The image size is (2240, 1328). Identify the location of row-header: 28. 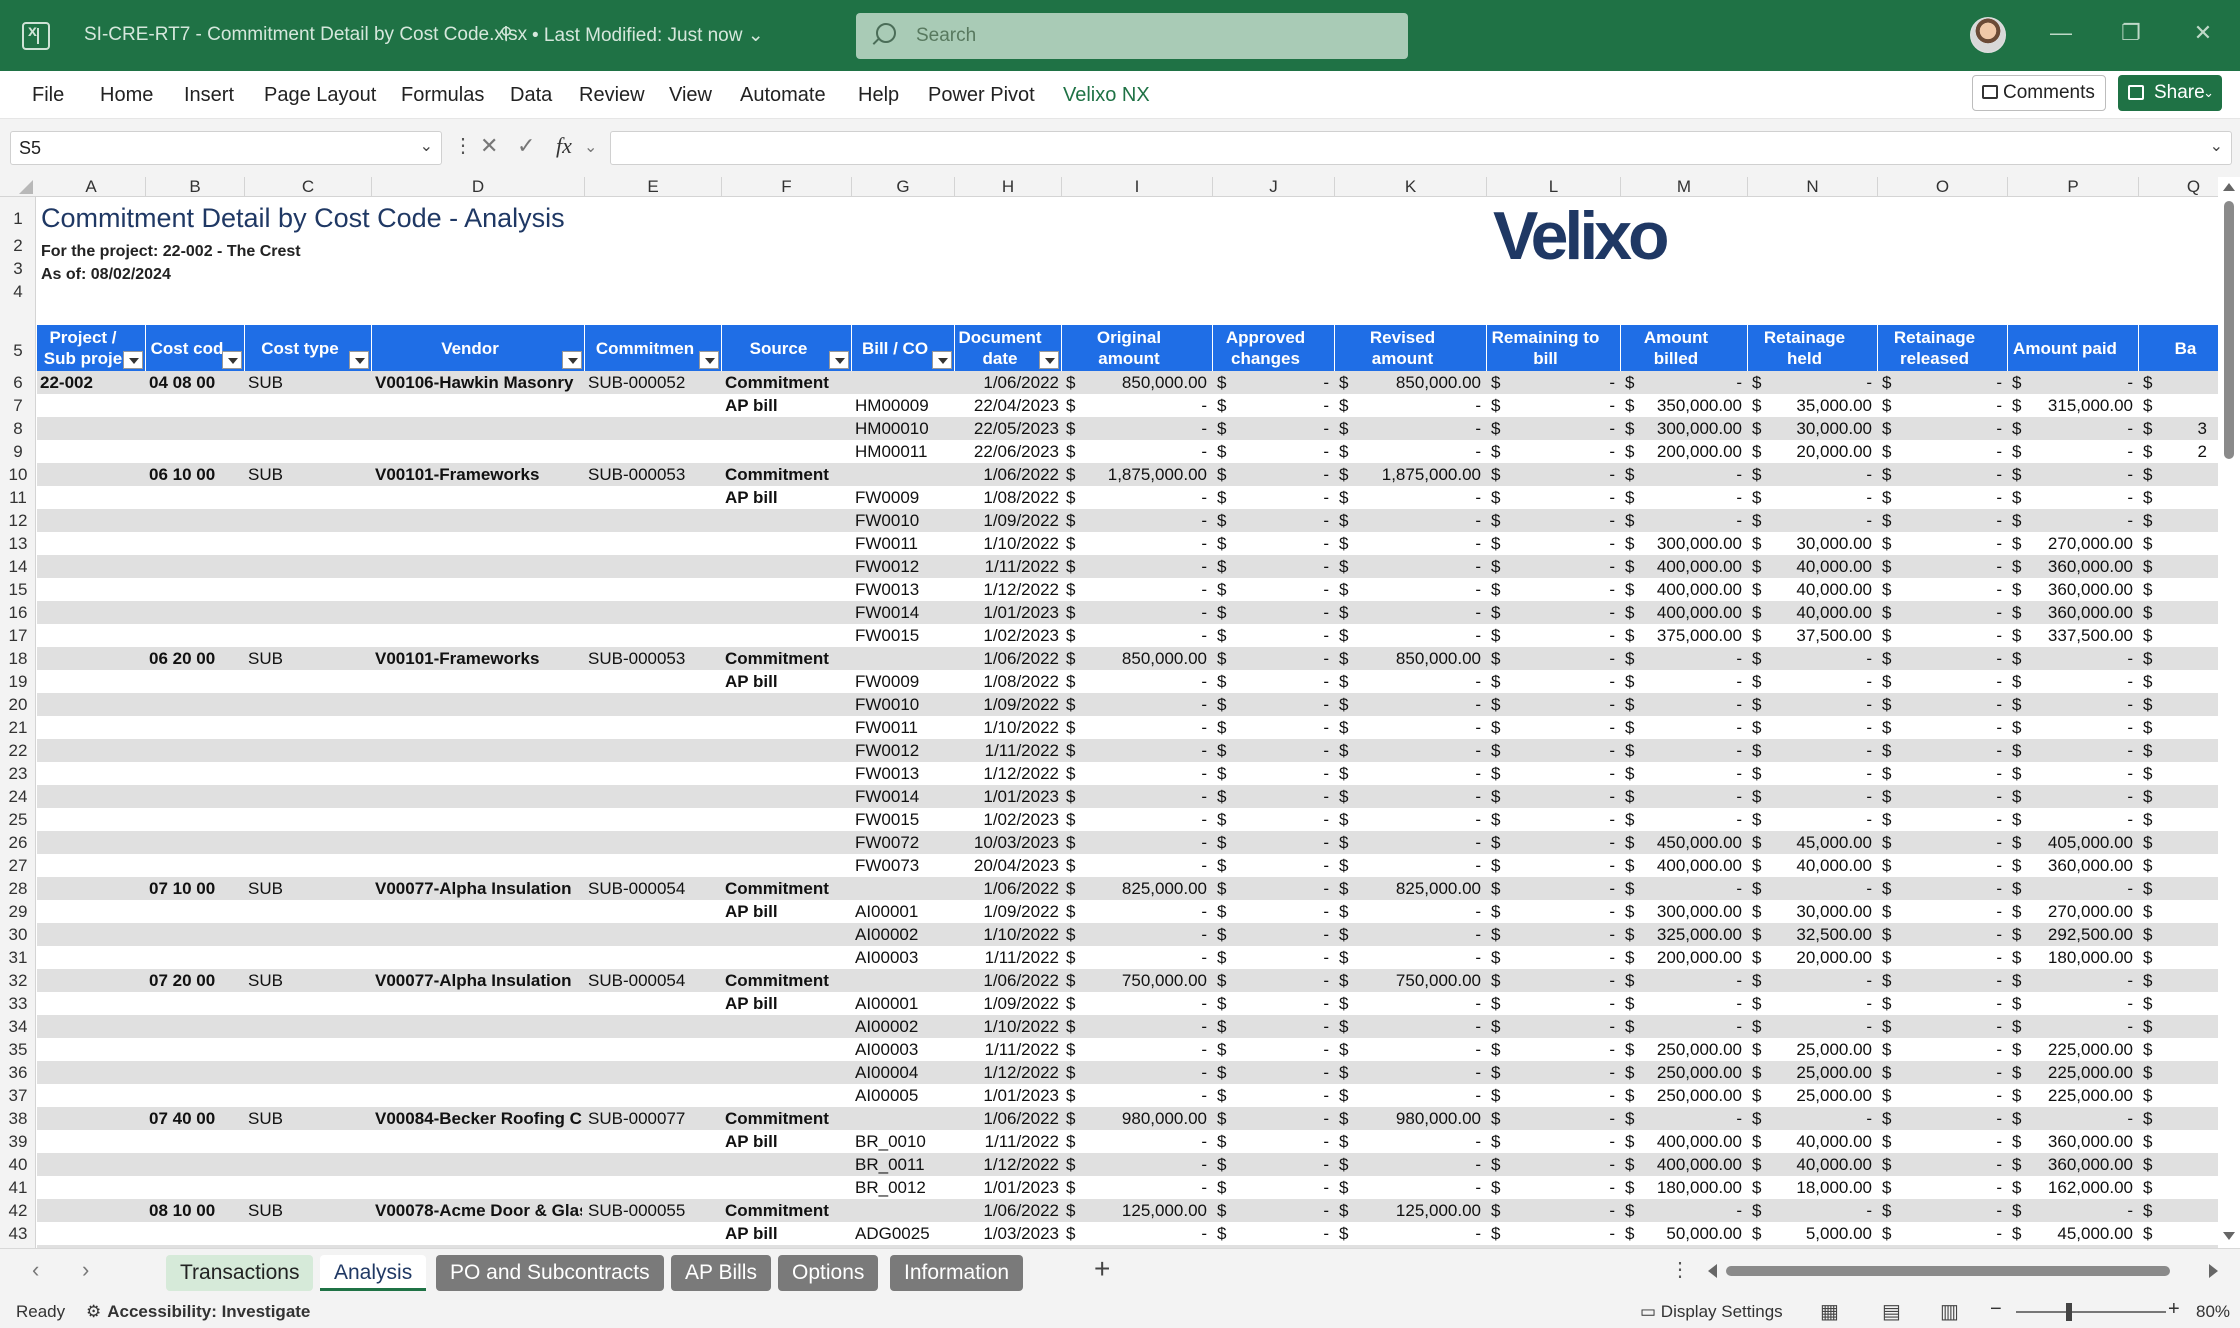
(18, 888).